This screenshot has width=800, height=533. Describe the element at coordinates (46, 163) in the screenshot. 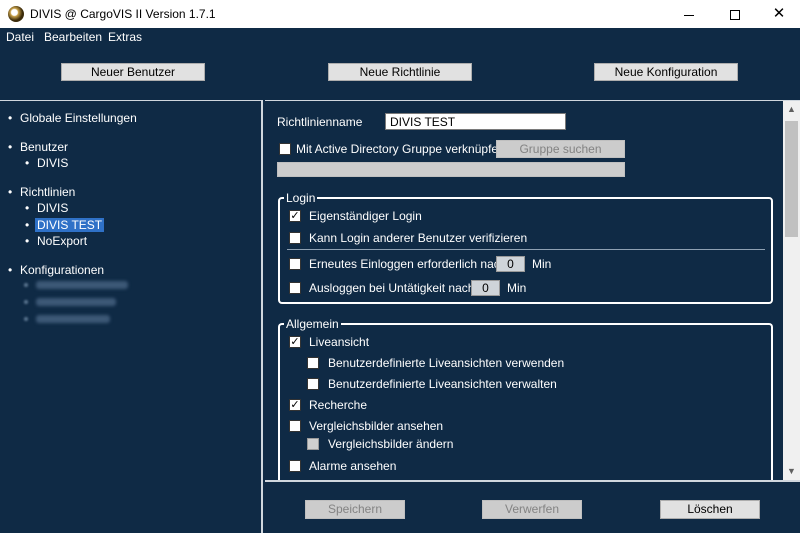

I see `tree-user-divis: DIVIS` at that location.